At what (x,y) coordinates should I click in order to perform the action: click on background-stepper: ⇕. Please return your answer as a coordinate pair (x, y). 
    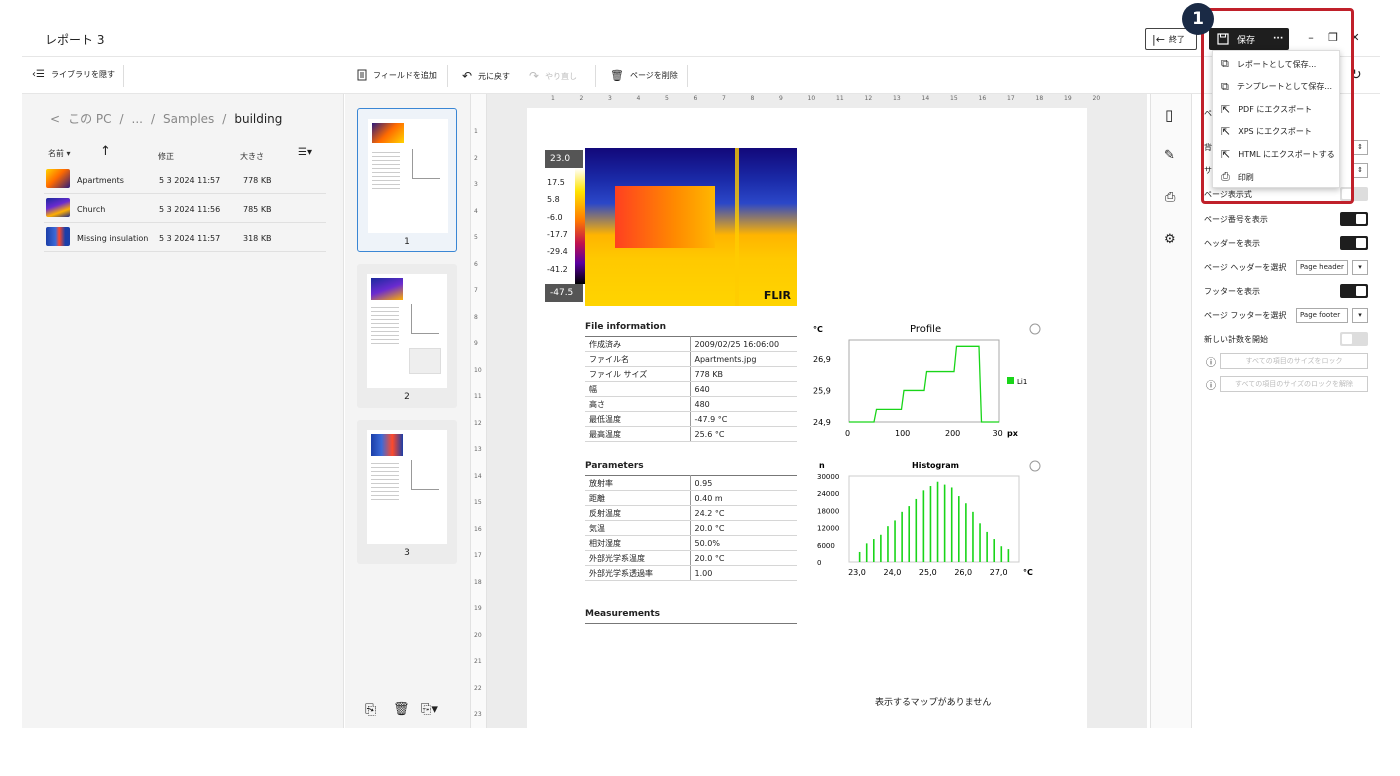
    Looking at the image, I should click on (1360, 147).